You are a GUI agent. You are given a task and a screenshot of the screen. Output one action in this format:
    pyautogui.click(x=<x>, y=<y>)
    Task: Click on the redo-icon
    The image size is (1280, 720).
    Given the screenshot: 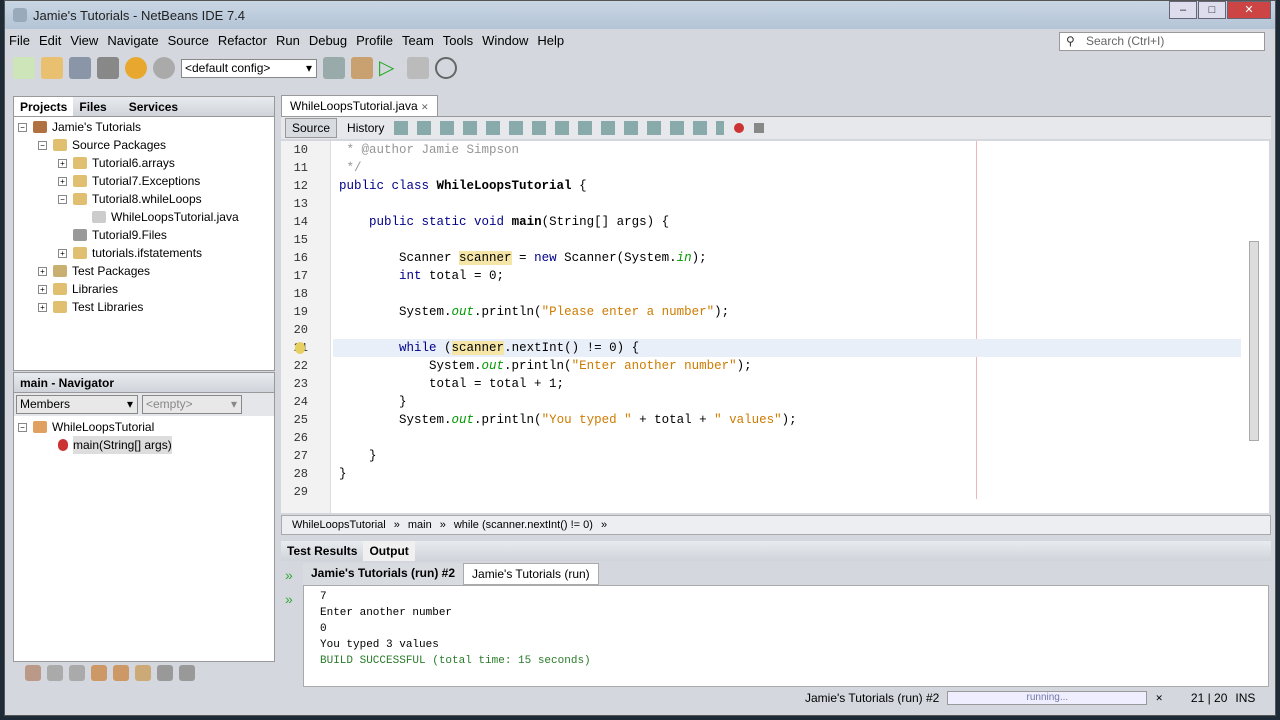 What is the action you would take?
    pyautogui.click(x=164, y=68)
    